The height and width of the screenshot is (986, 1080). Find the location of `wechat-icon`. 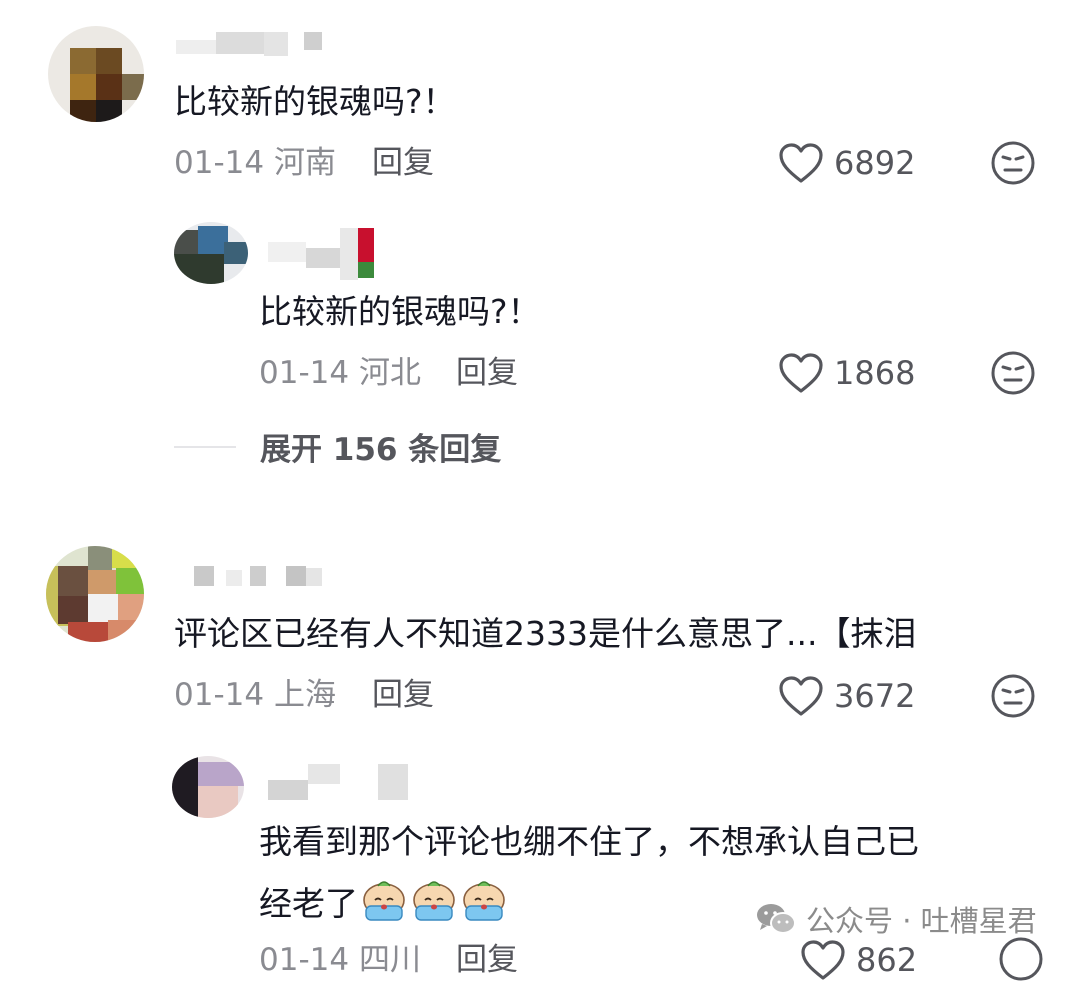

wechat-icon is located at coordinates (776, 919).